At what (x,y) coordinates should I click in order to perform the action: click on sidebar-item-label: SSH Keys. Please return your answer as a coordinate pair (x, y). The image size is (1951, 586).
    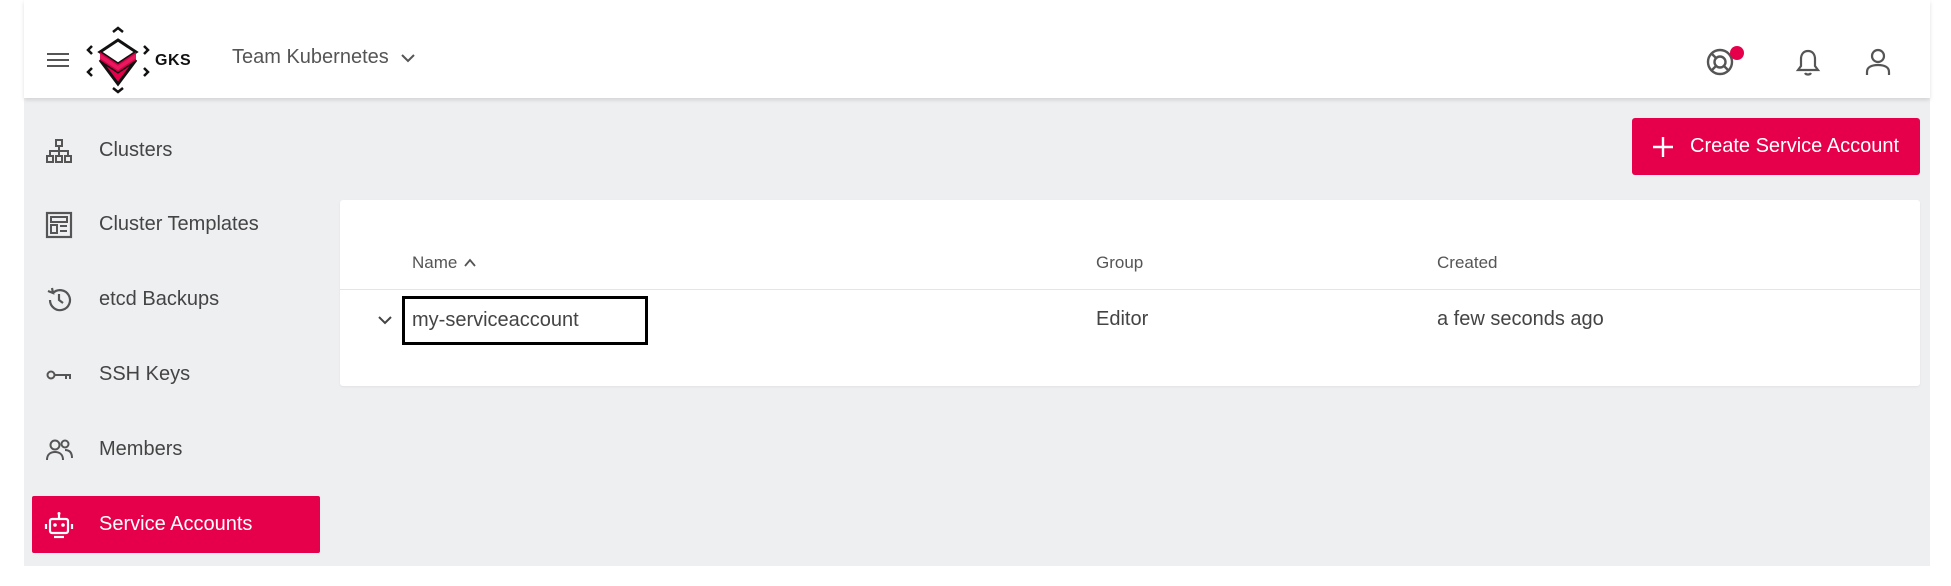
    Looking at the image, I should click on (145, 374).